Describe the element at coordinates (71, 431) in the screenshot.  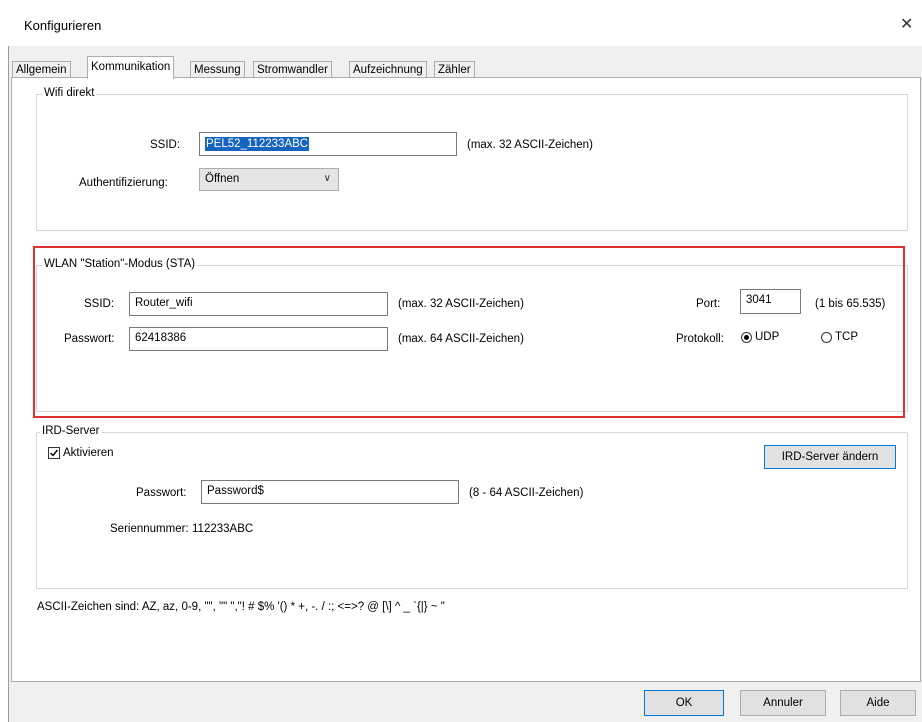
I see `ird-server-legend: IRD-Server` at that location.